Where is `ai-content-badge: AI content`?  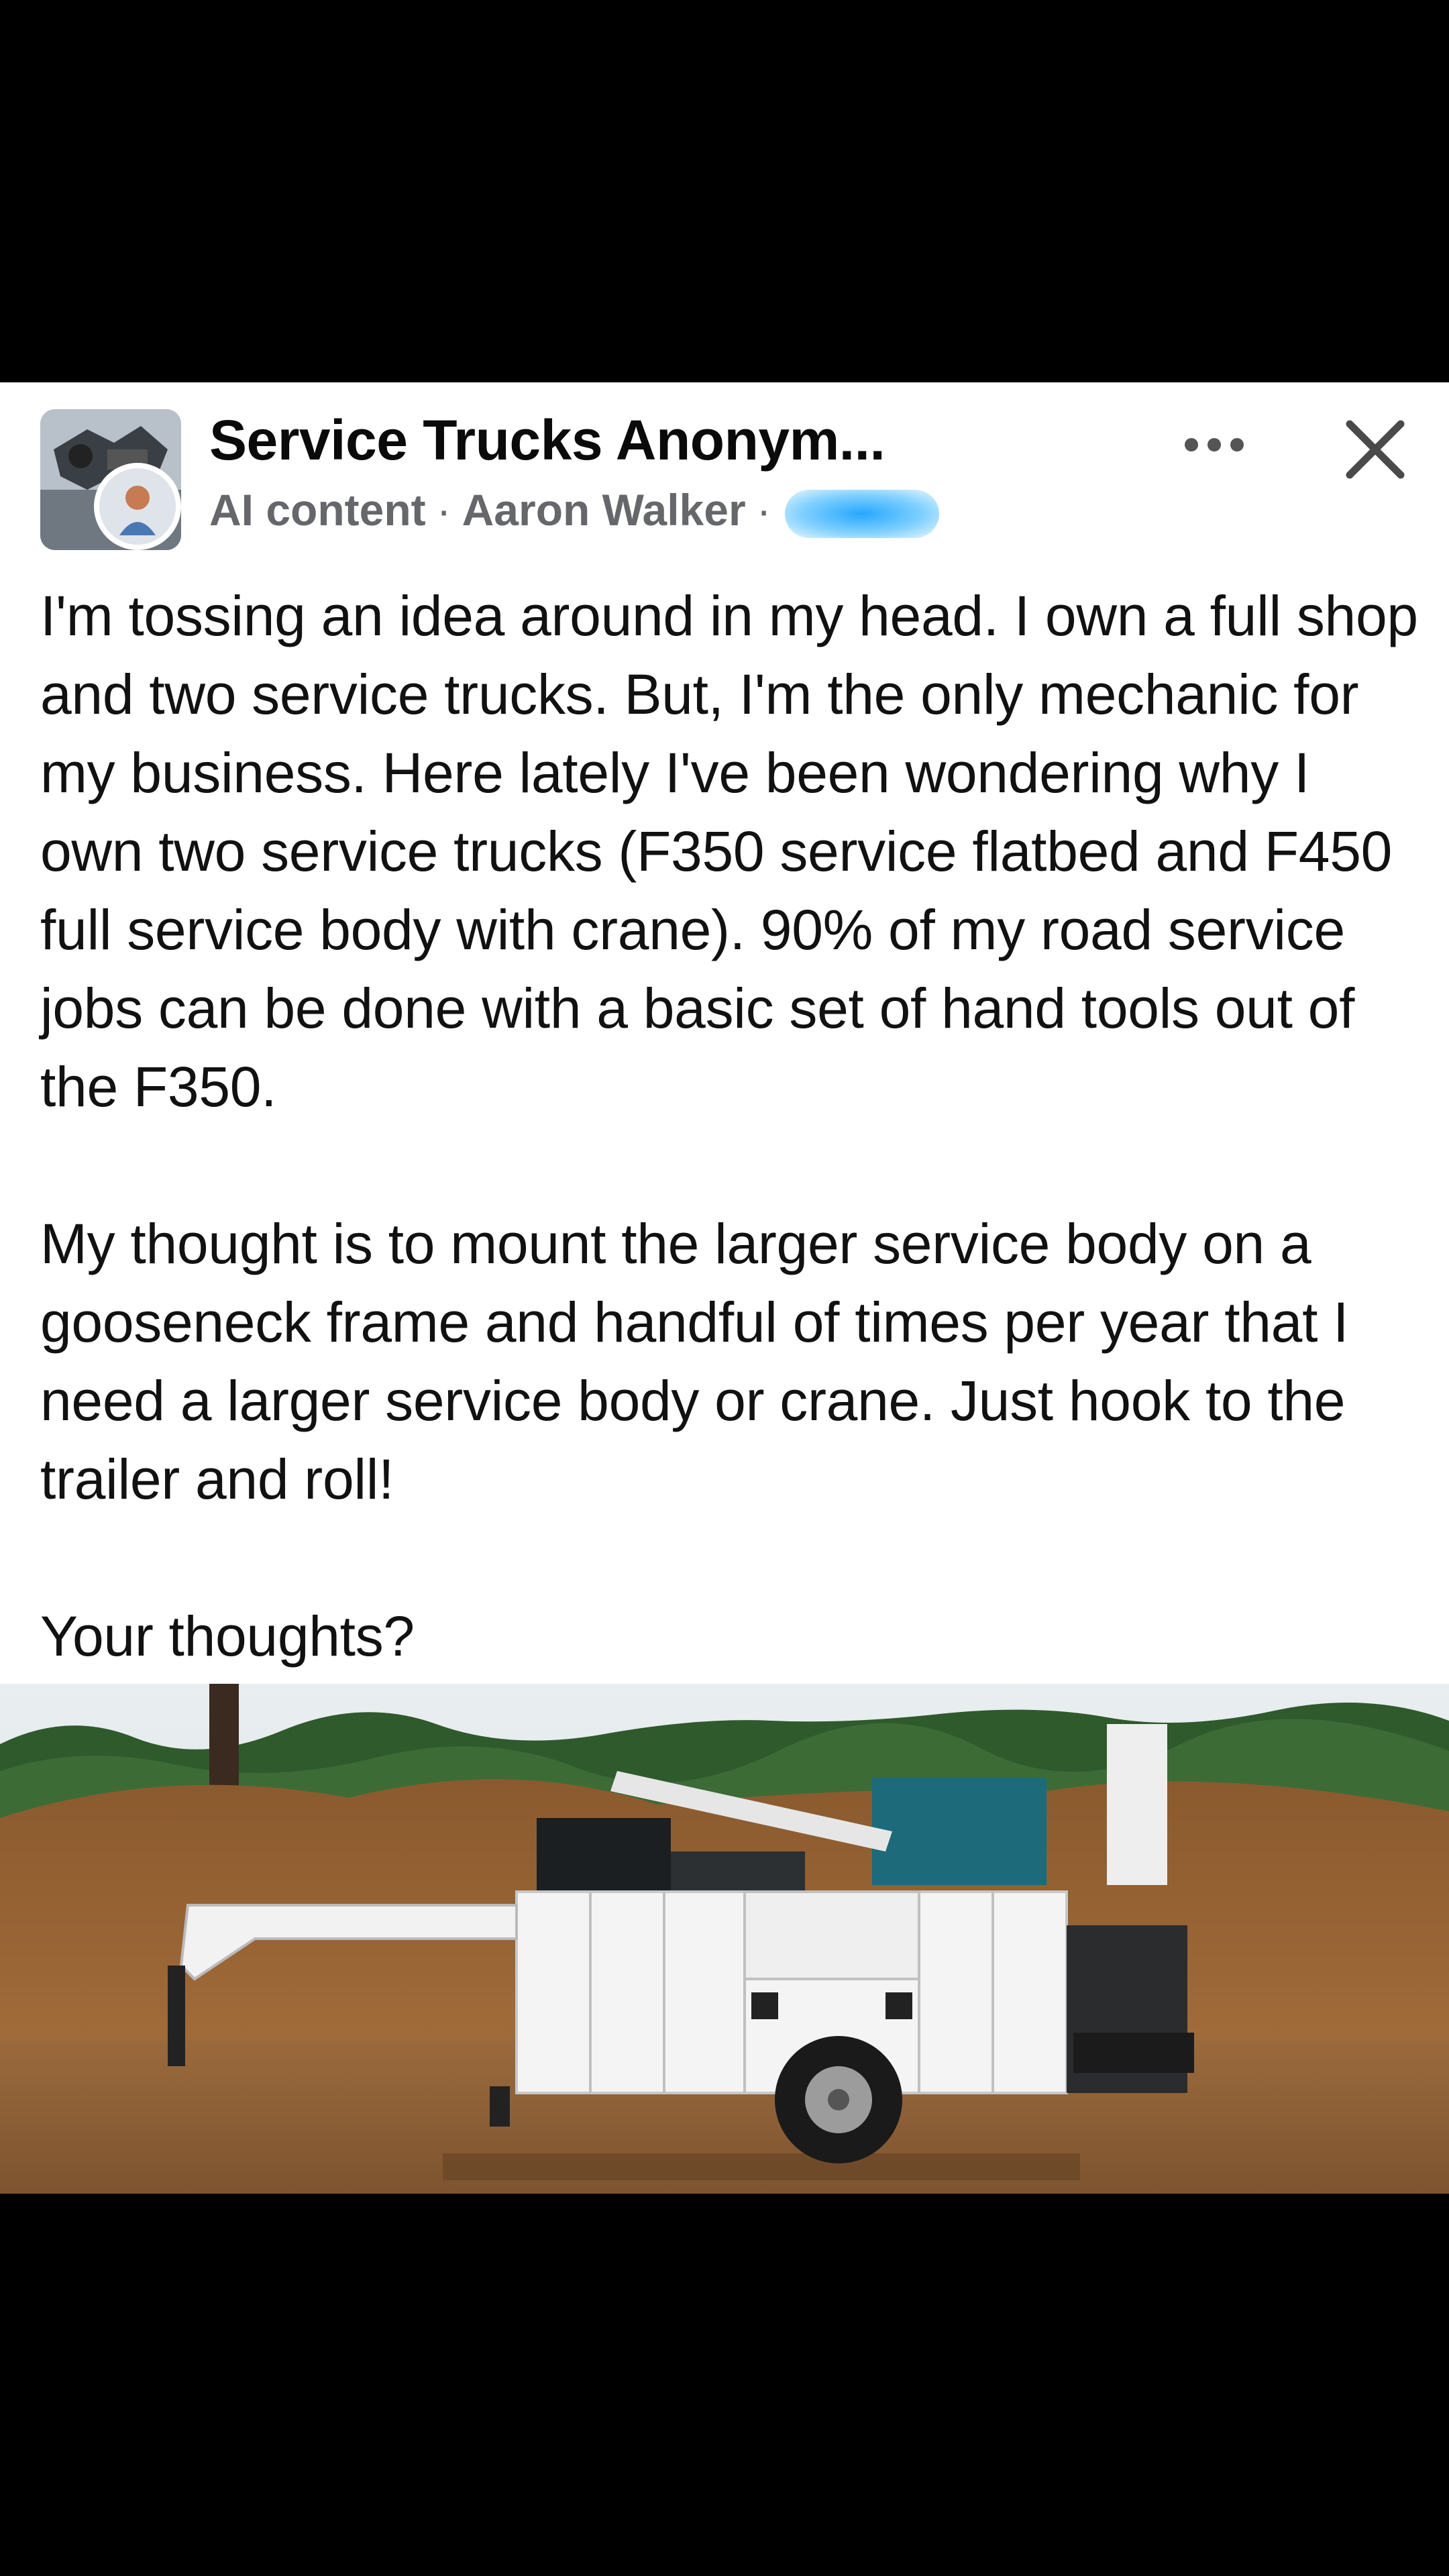 ai-content-badge: AI content is located at coordinates (317, 510).